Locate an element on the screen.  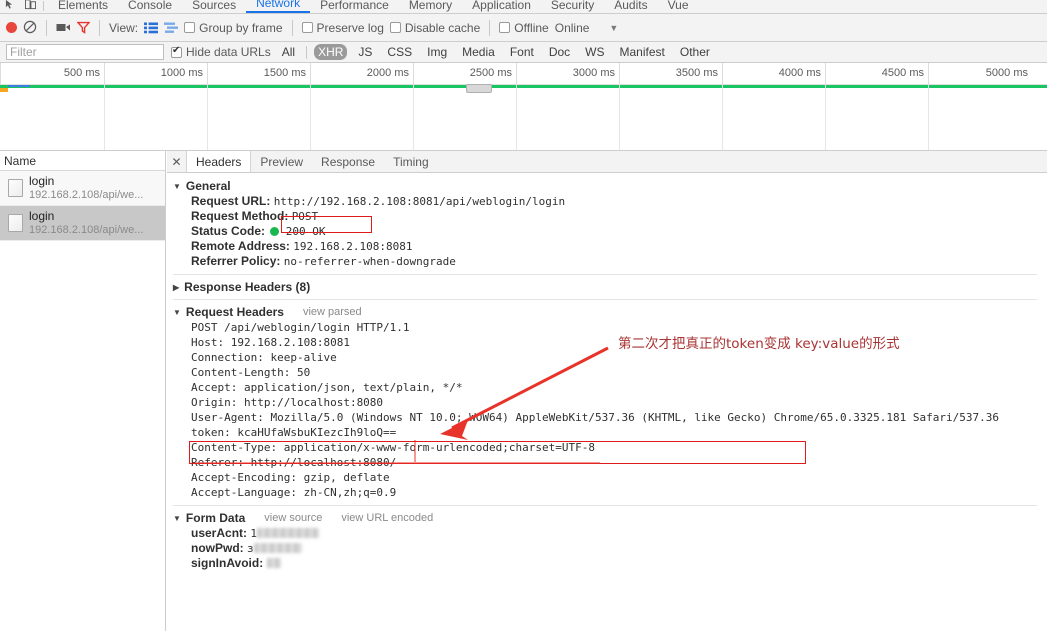
filter-type-img: Img is located at coordinates (437, 52).